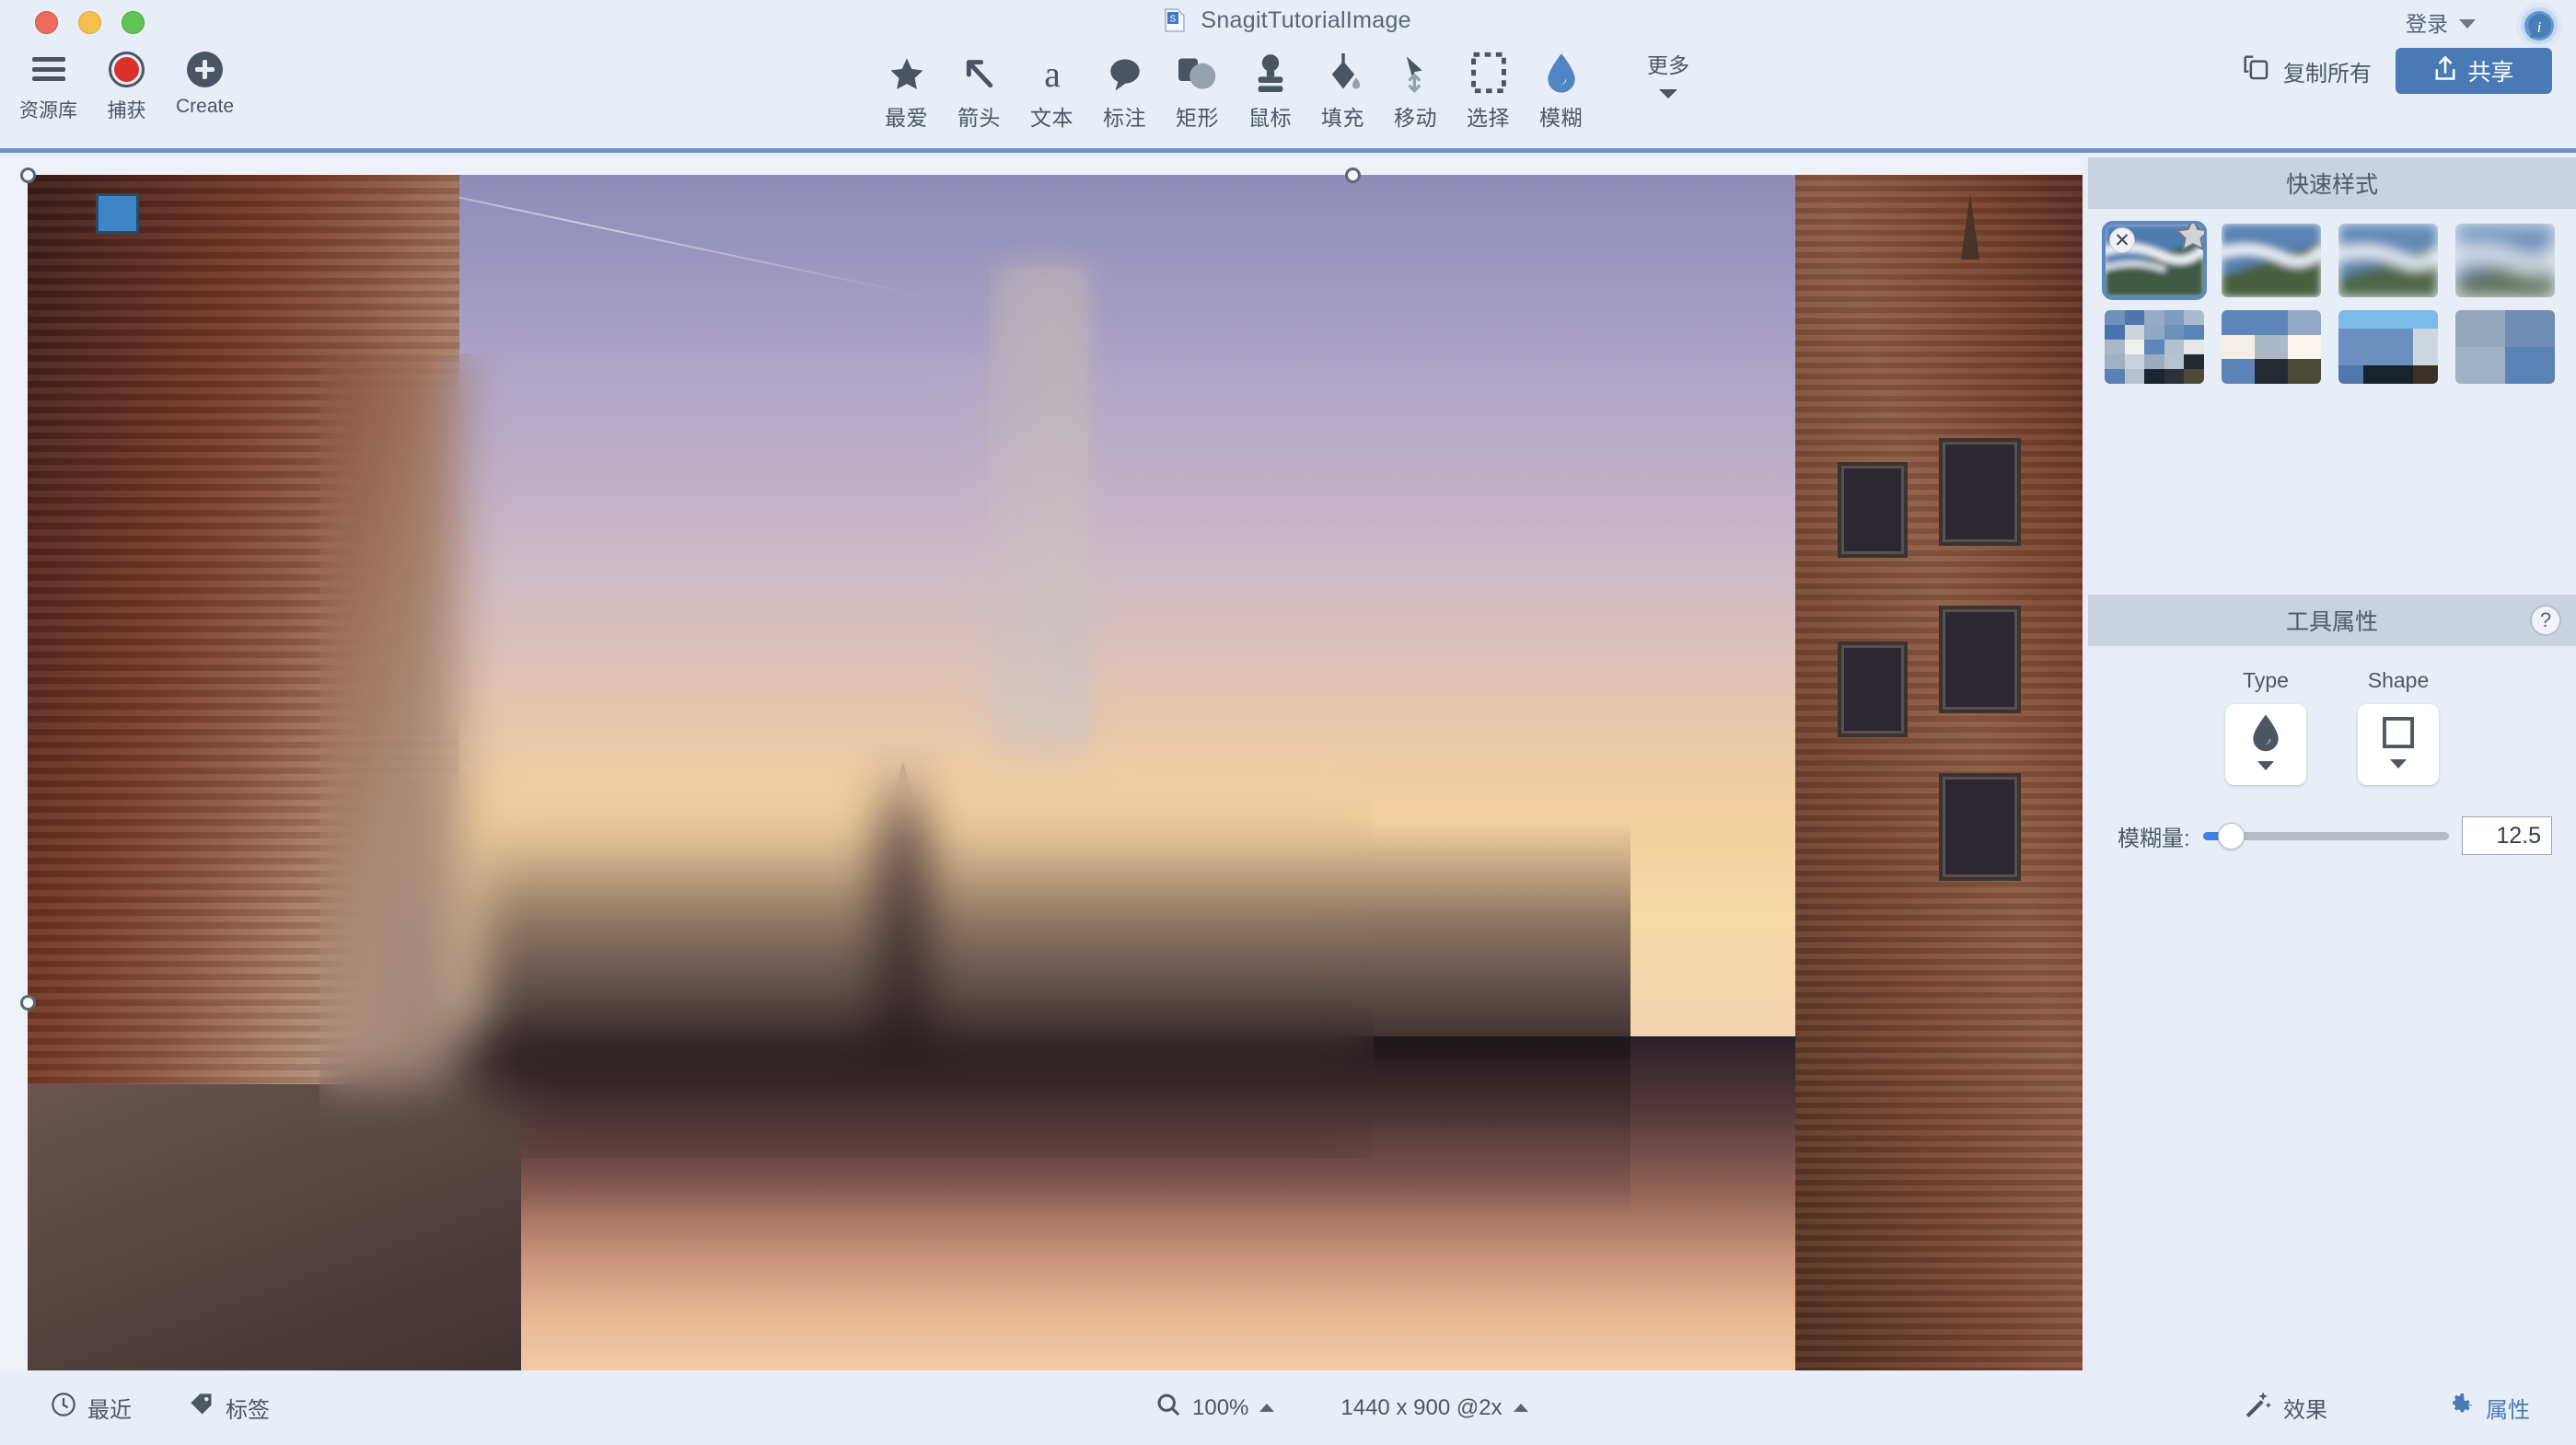  I want to click on tool-move: 移动, so click(1415, 87).